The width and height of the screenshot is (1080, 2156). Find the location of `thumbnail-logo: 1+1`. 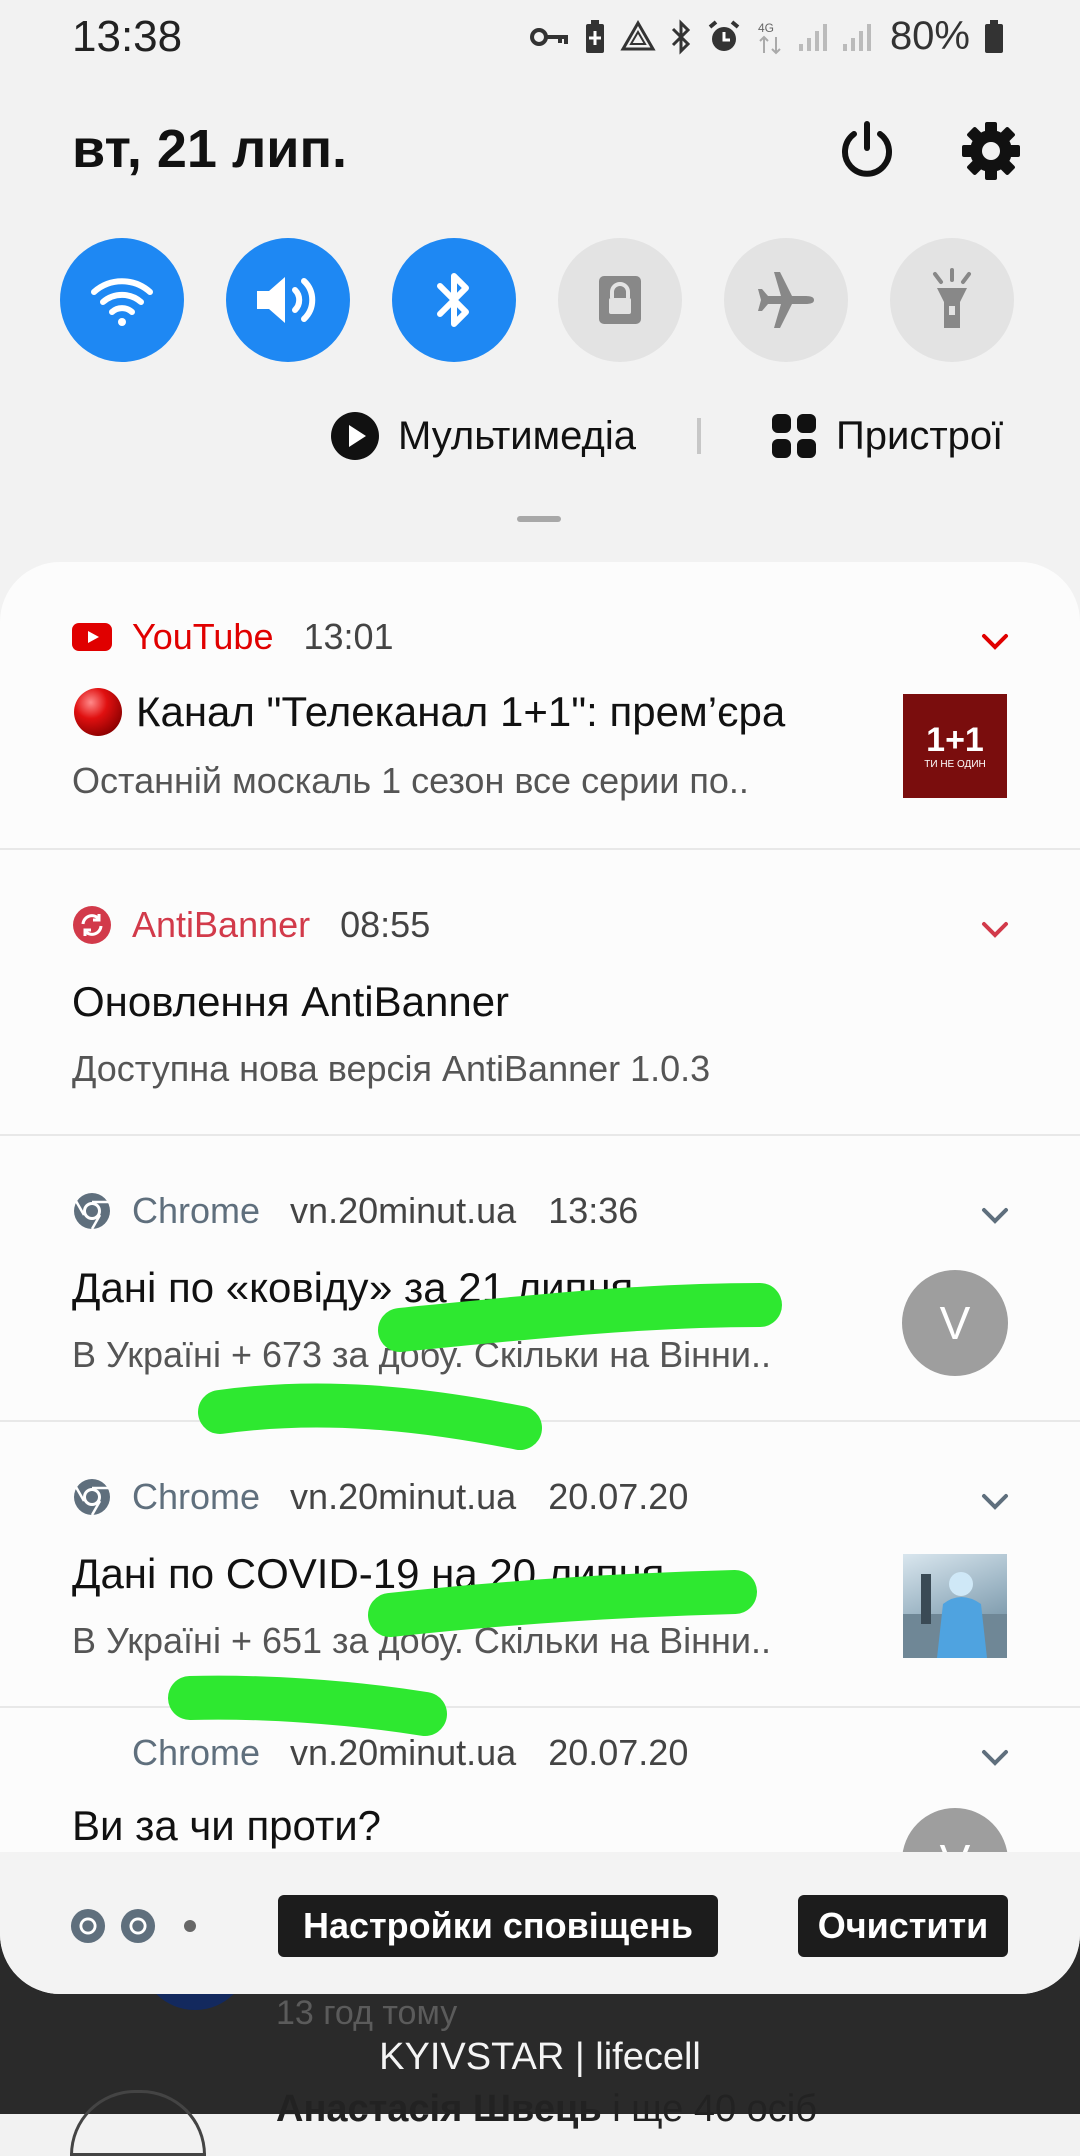

thumbnail-logo: 1+1 is located at coordinates (955, 739).